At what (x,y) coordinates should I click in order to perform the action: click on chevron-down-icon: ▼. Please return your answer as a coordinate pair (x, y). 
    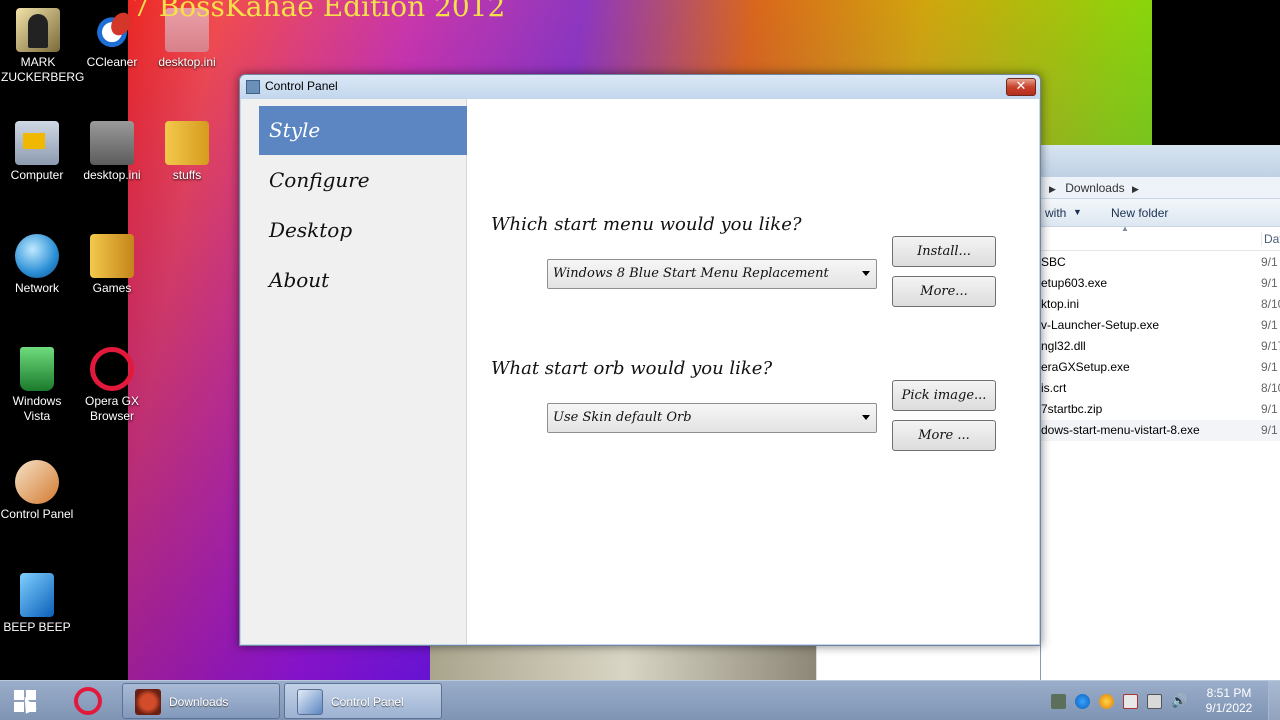
    Looking at the image, I should click on (1077, 212).